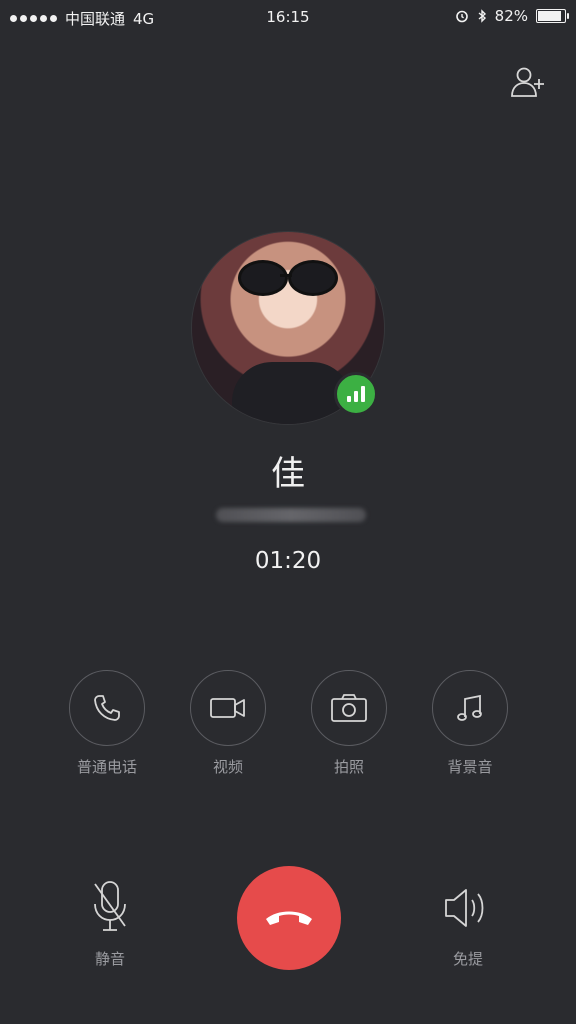  I want to click on signal-bars-icon, so click(356, 394).